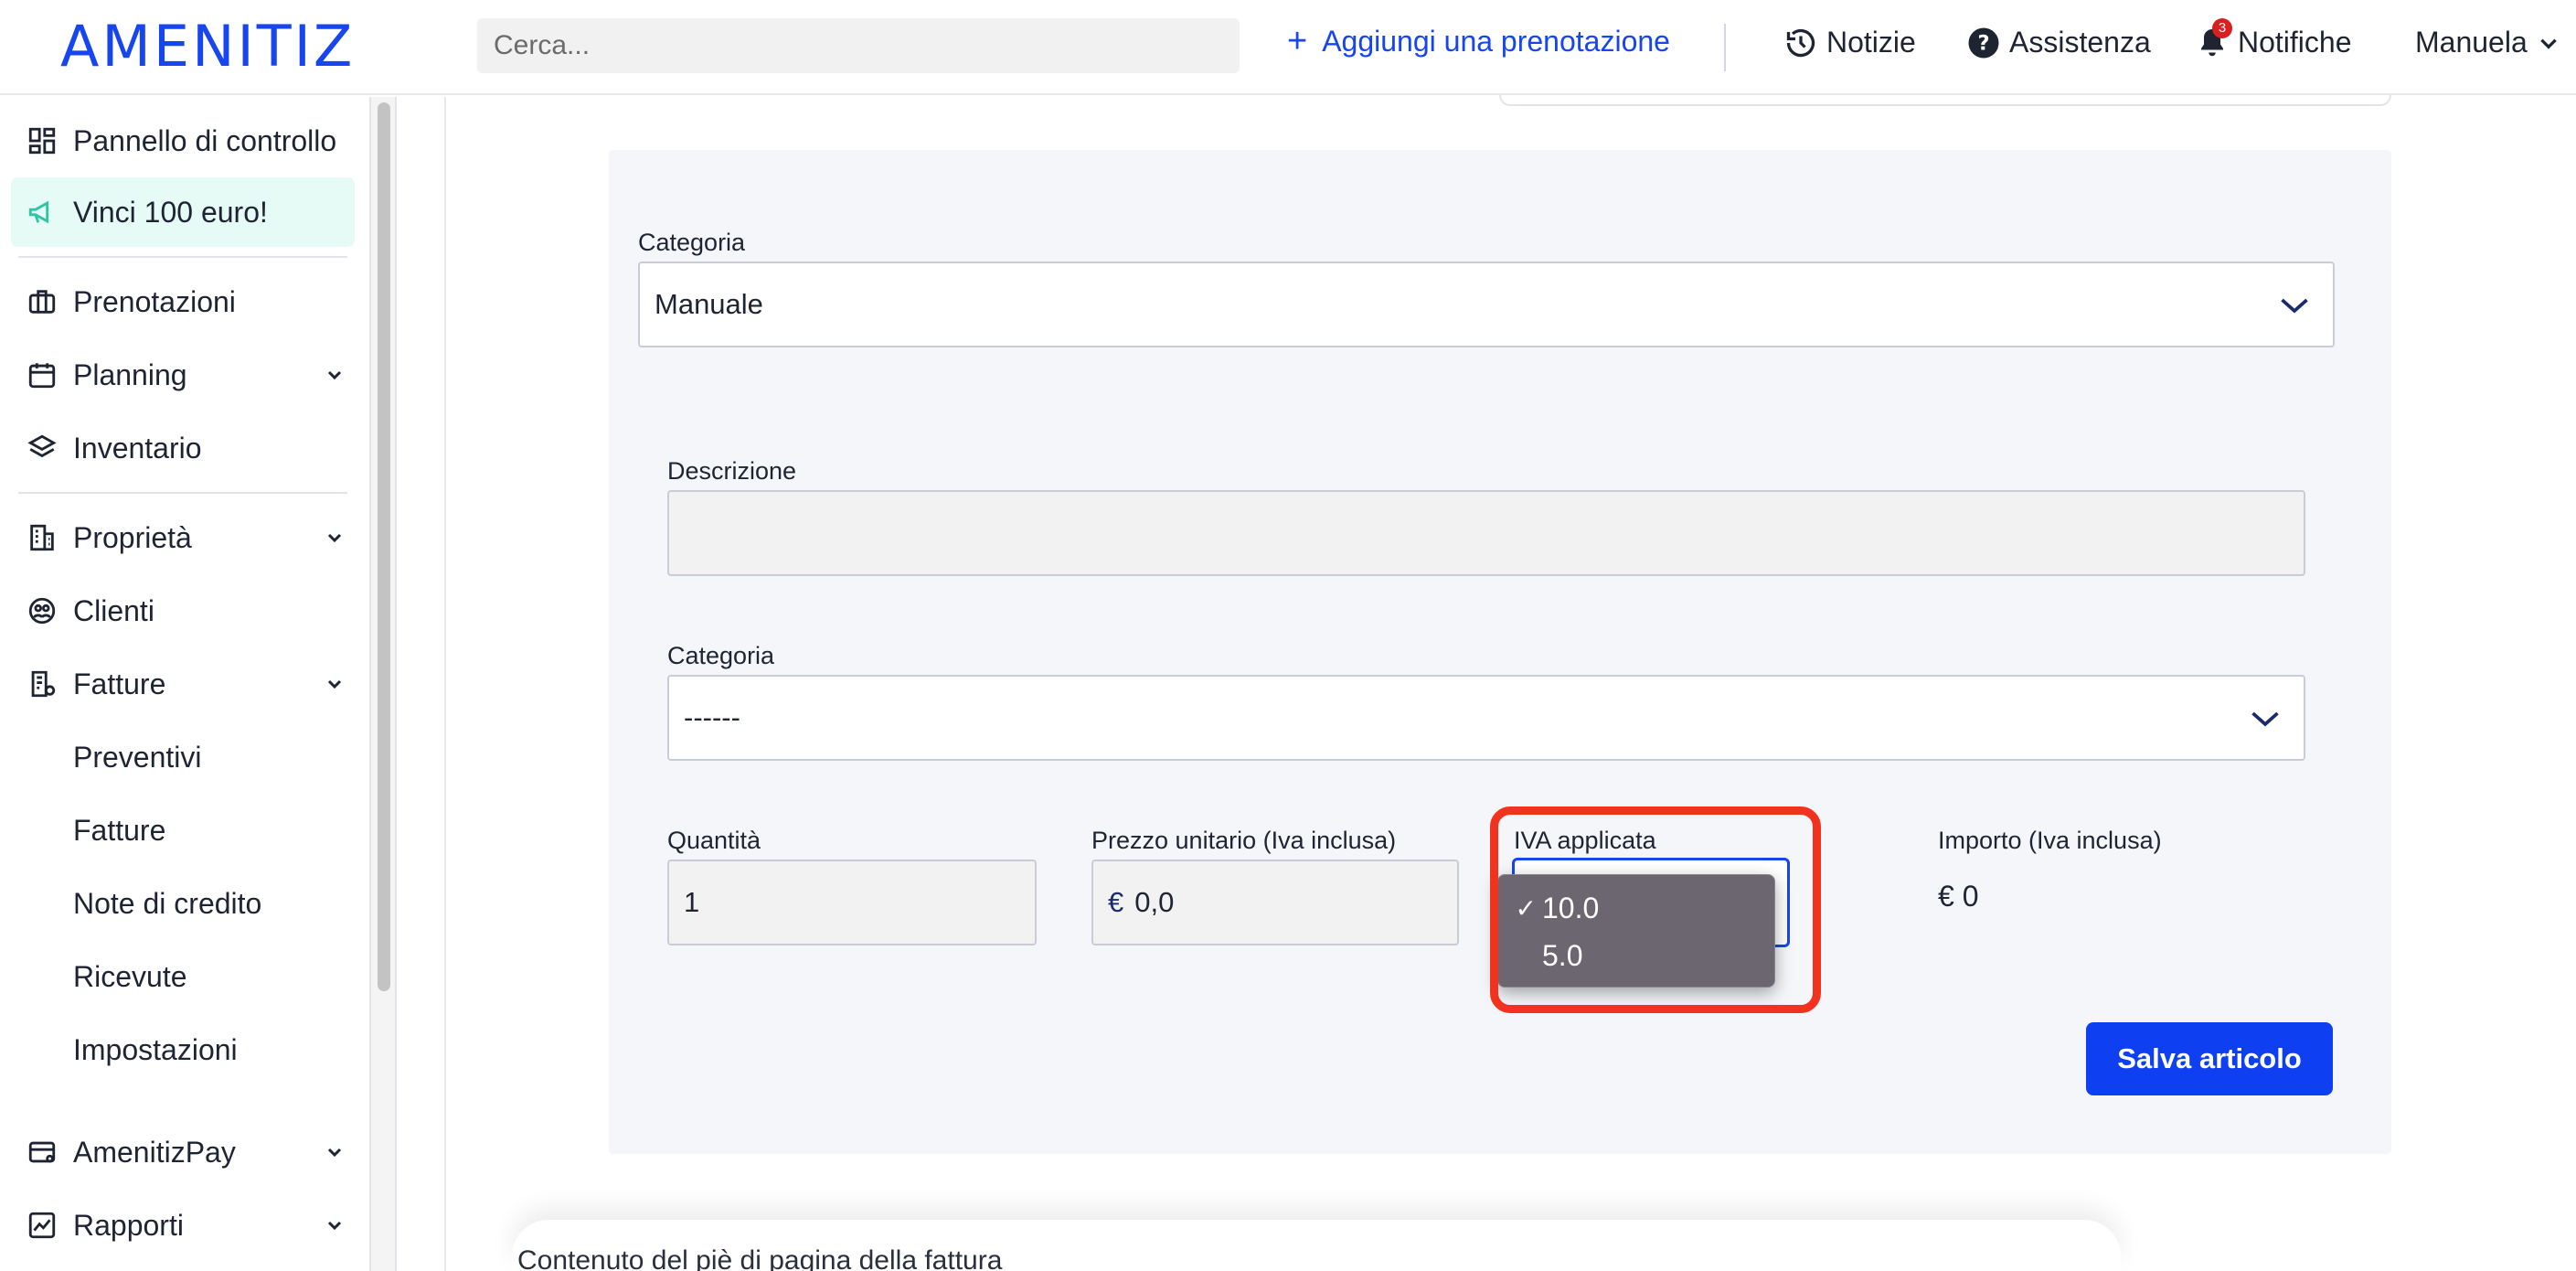 The image size is (2576, 1271). I want to click on sidebar-item-label: Planning, so click(130, 374).